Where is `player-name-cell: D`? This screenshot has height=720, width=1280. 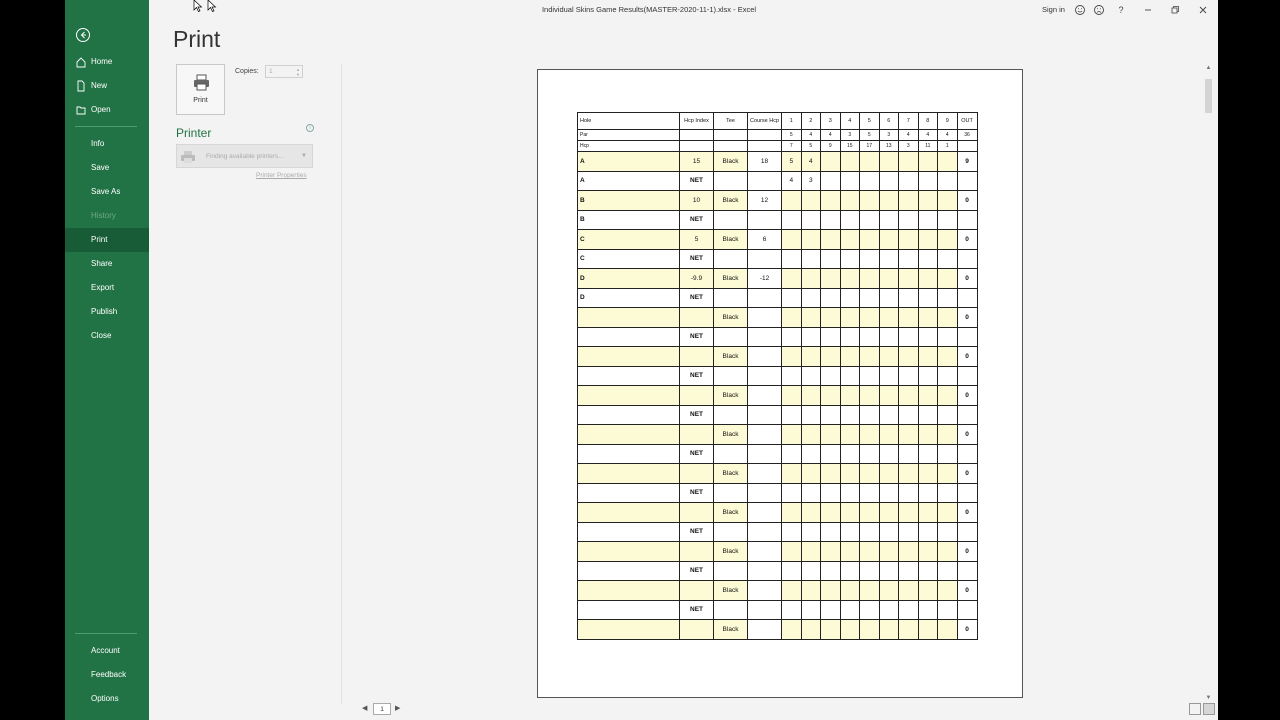 player-name-cell: D is located at coordinates (628, 278).